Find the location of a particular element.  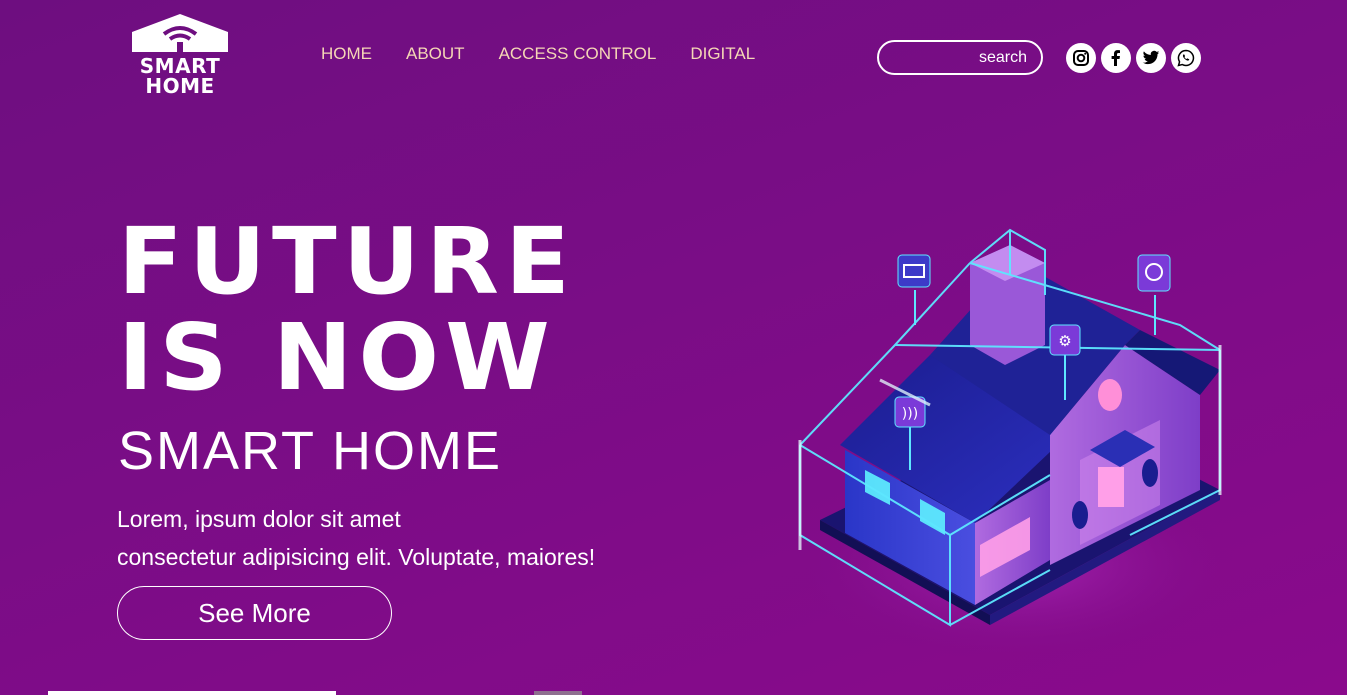

slider-indicator-active is located at coordinates (192, 693).